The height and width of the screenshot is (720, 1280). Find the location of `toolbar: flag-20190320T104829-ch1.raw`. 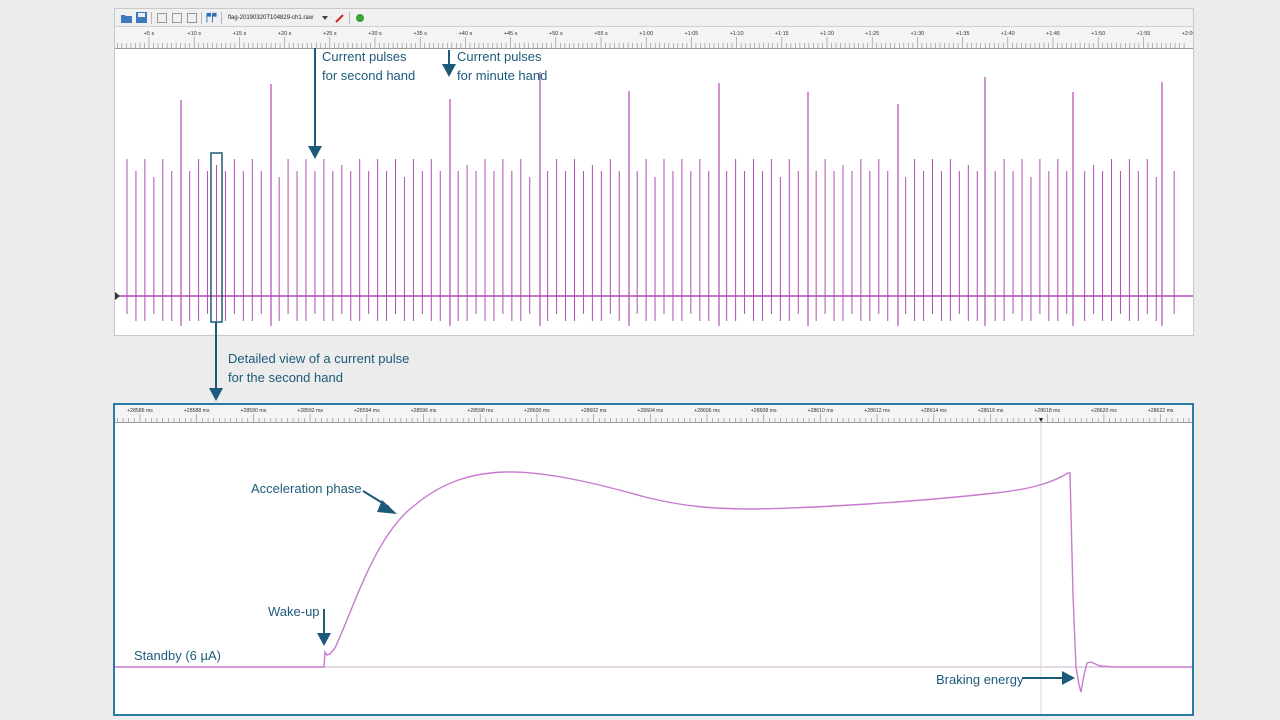

toolbar: flag-20190320T104829-ch1.raw is located at coordinates (654, 18).